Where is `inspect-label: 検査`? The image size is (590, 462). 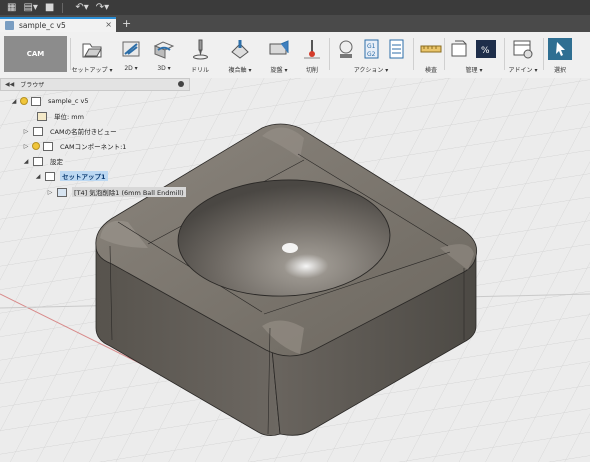
inspect-label: 検査 is located at coordinates (430, 70).